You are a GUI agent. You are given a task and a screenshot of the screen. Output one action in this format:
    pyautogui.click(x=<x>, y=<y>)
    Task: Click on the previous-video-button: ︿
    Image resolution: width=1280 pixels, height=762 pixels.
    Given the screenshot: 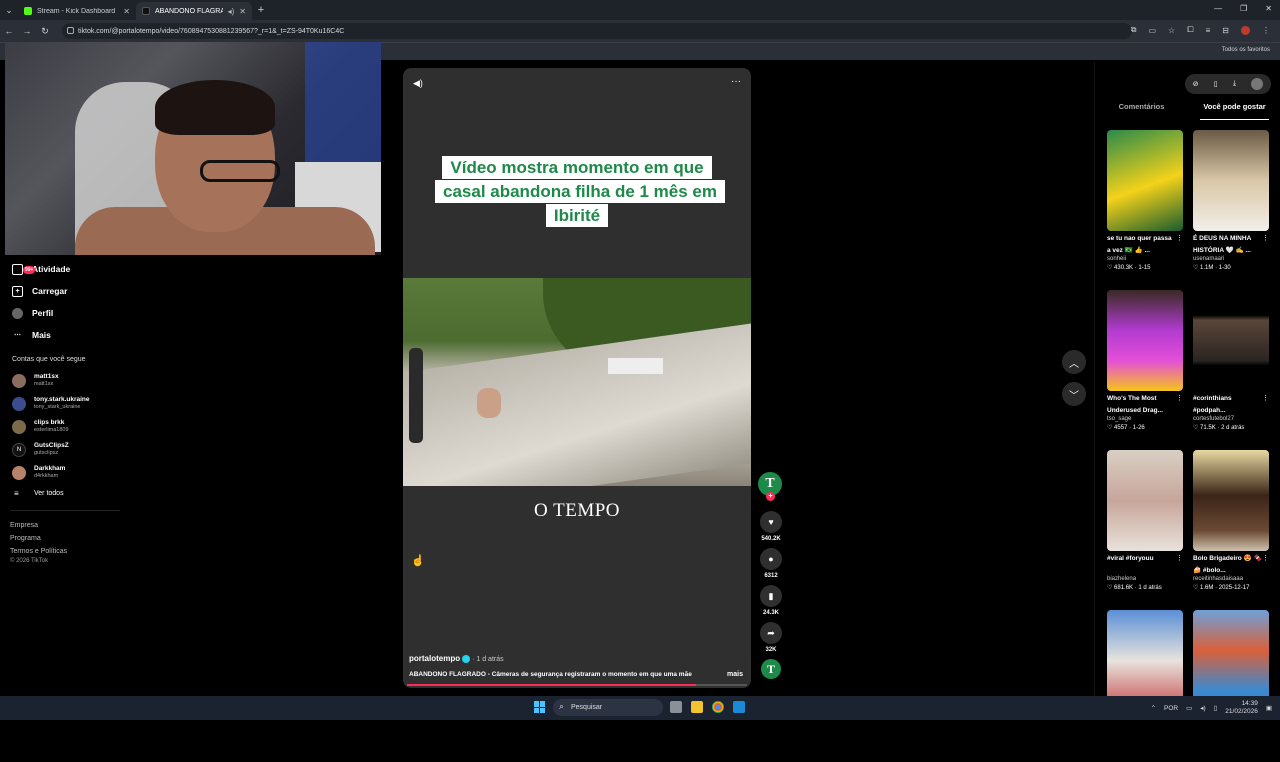 What is the action you would take?
    pyautogui.click(x=1074, y=362)
    